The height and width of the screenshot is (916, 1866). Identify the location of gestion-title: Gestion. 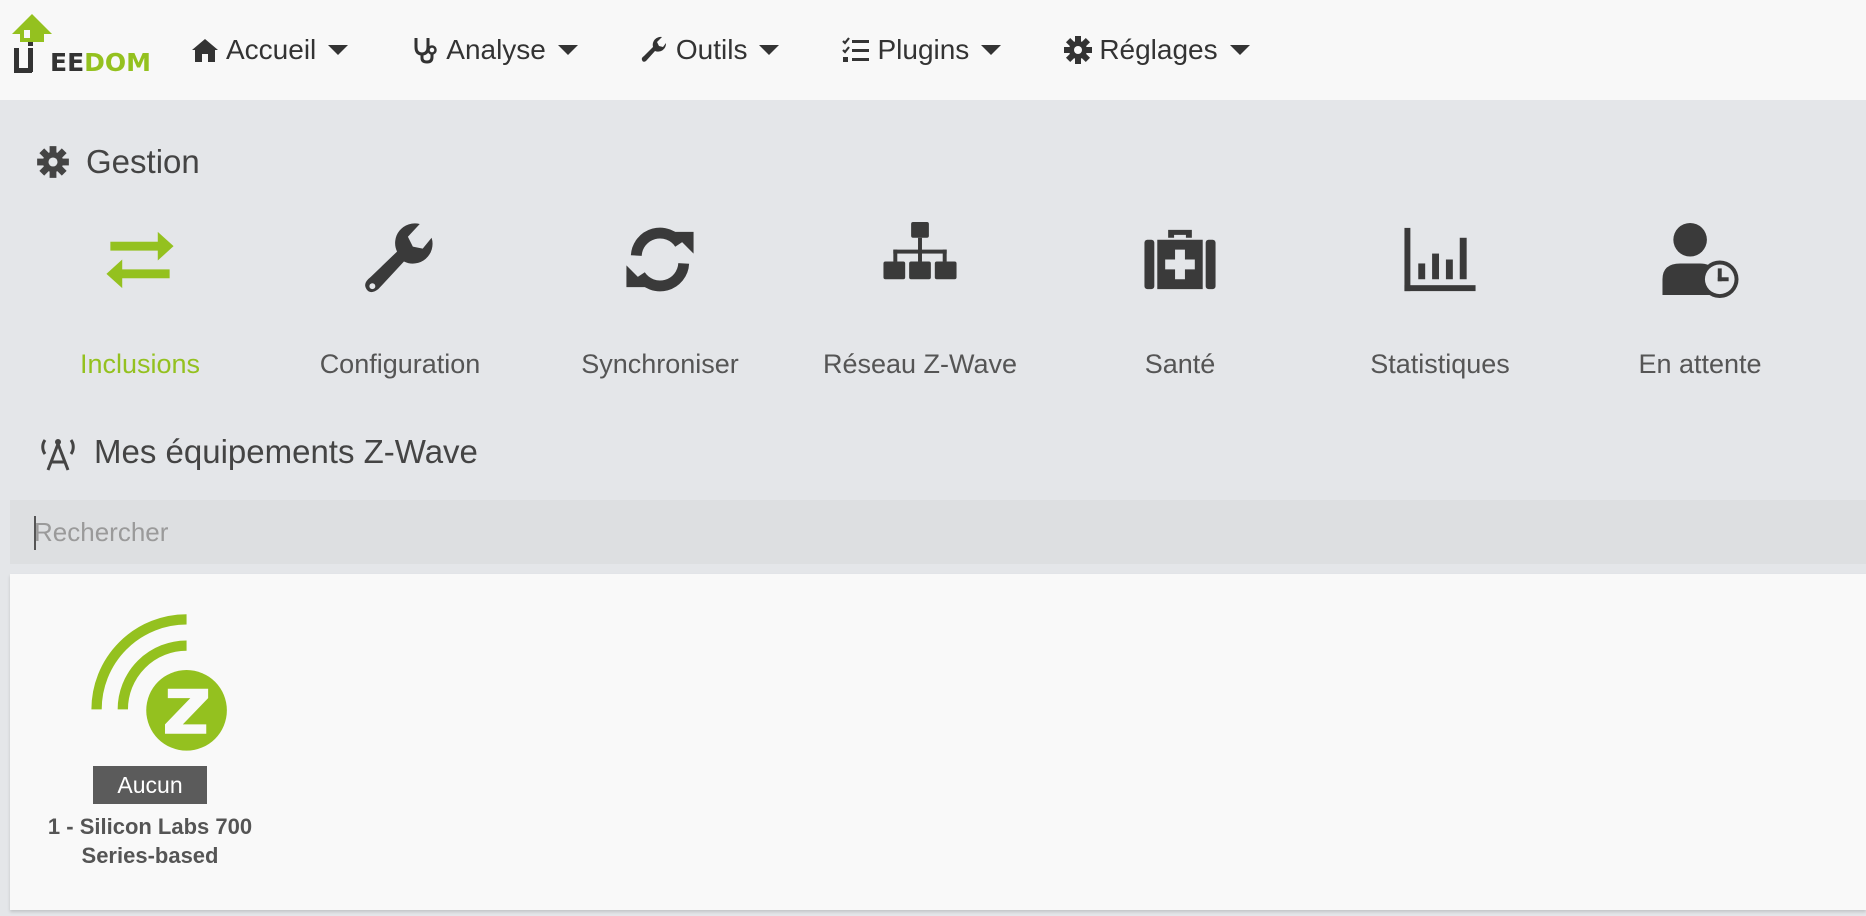
(118, 162).